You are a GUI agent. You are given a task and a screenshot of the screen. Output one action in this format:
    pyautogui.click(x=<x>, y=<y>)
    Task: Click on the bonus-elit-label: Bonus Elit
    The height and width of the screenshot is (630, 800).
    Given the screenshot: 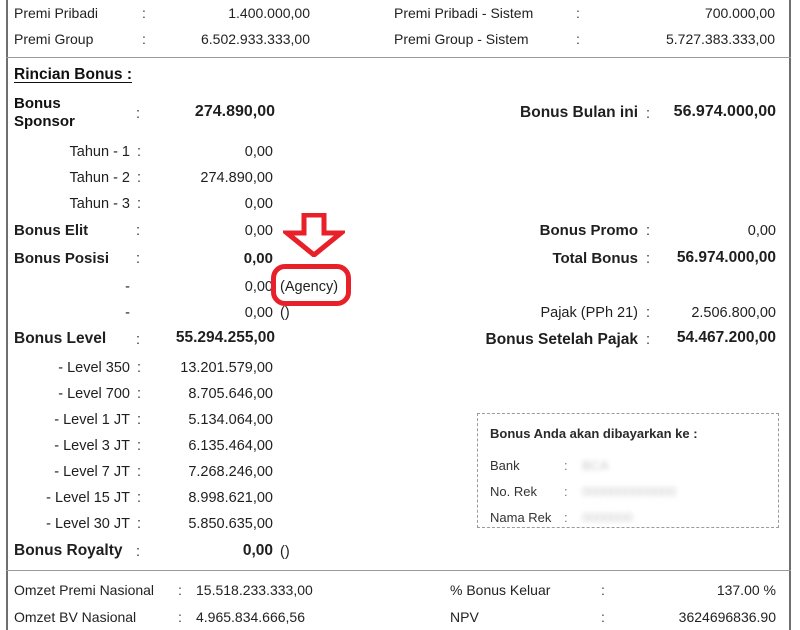 What is the action you would take?
    pyautogui.click(x=51, y=230)
    